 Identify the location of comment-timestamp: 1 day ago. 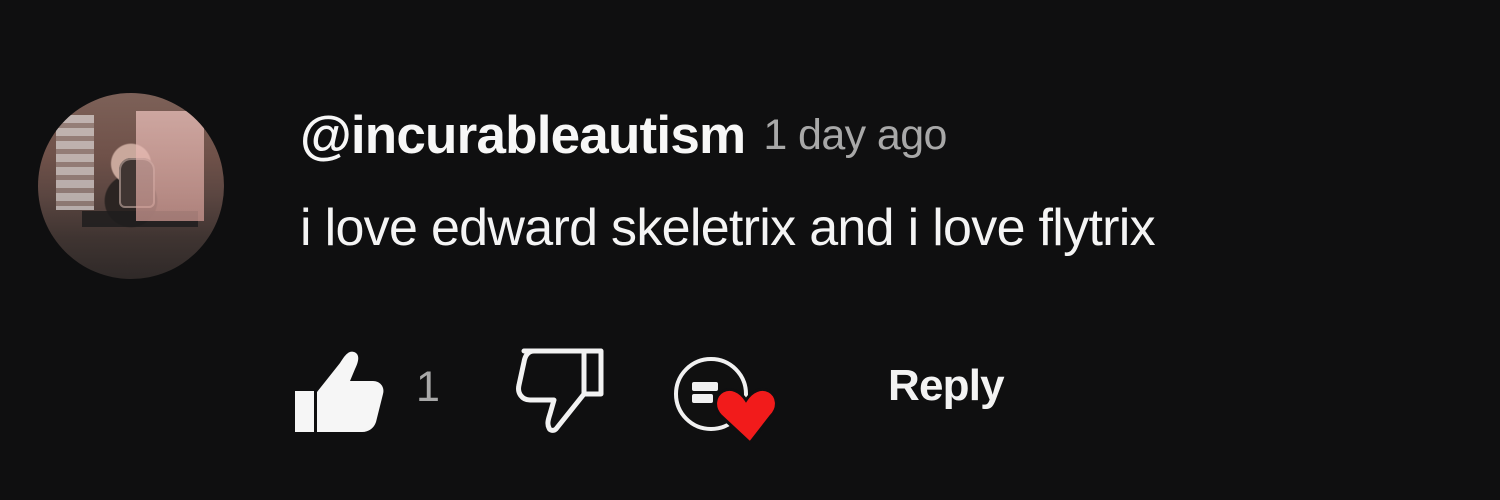
(855, 135).